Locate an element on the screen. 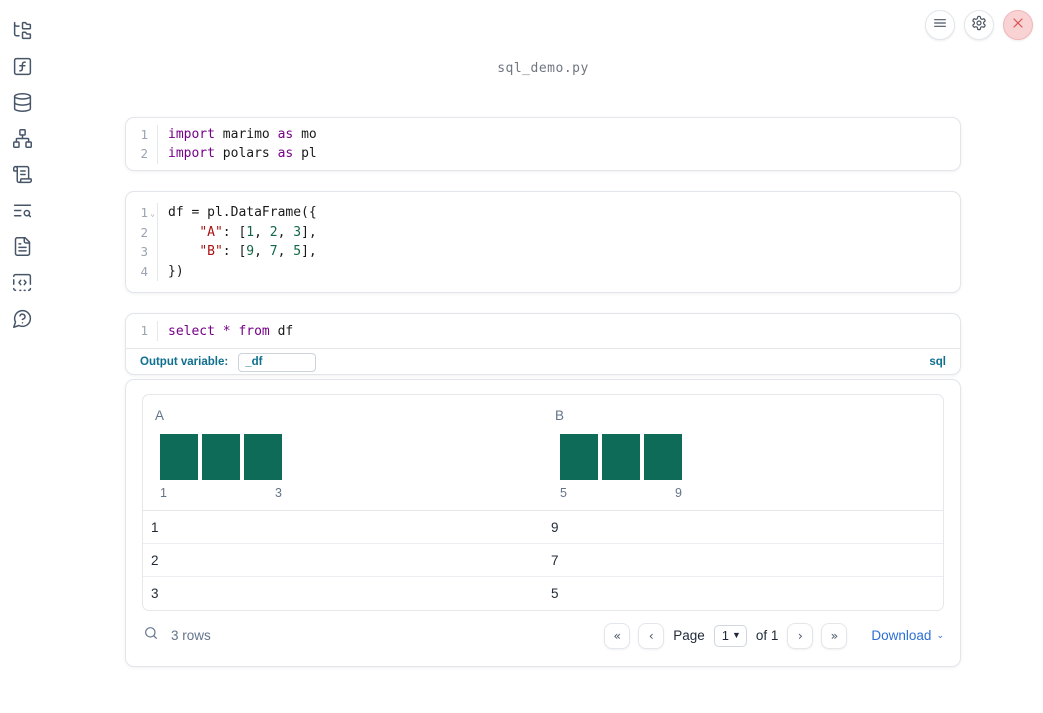 Image resolution: width=1043 pixels, height=713 pixels. code-text: import polars as pl is located at coordinates (558, 154).